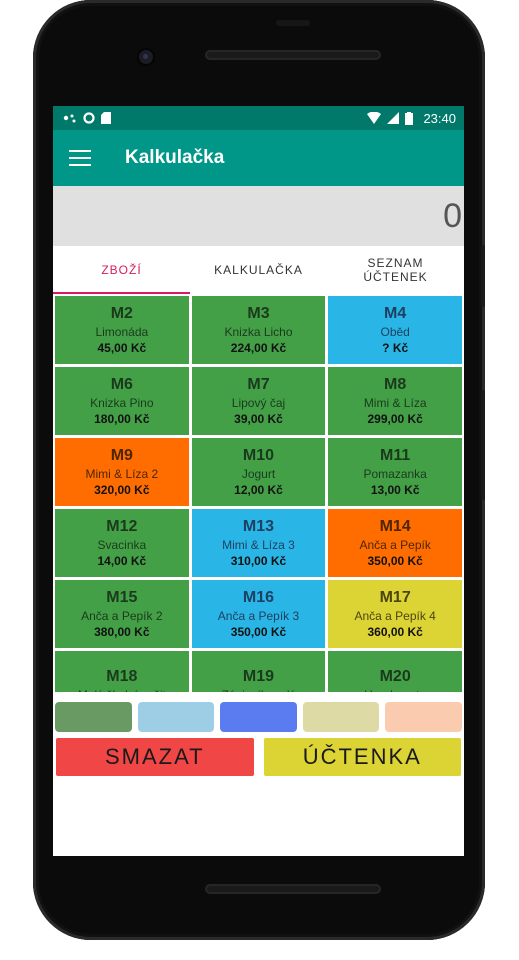 The image size is (519, 960). Describe the element at coordinates (122, 632) in the screenshot. I see `product-price: 380,00 Kč` at that location.